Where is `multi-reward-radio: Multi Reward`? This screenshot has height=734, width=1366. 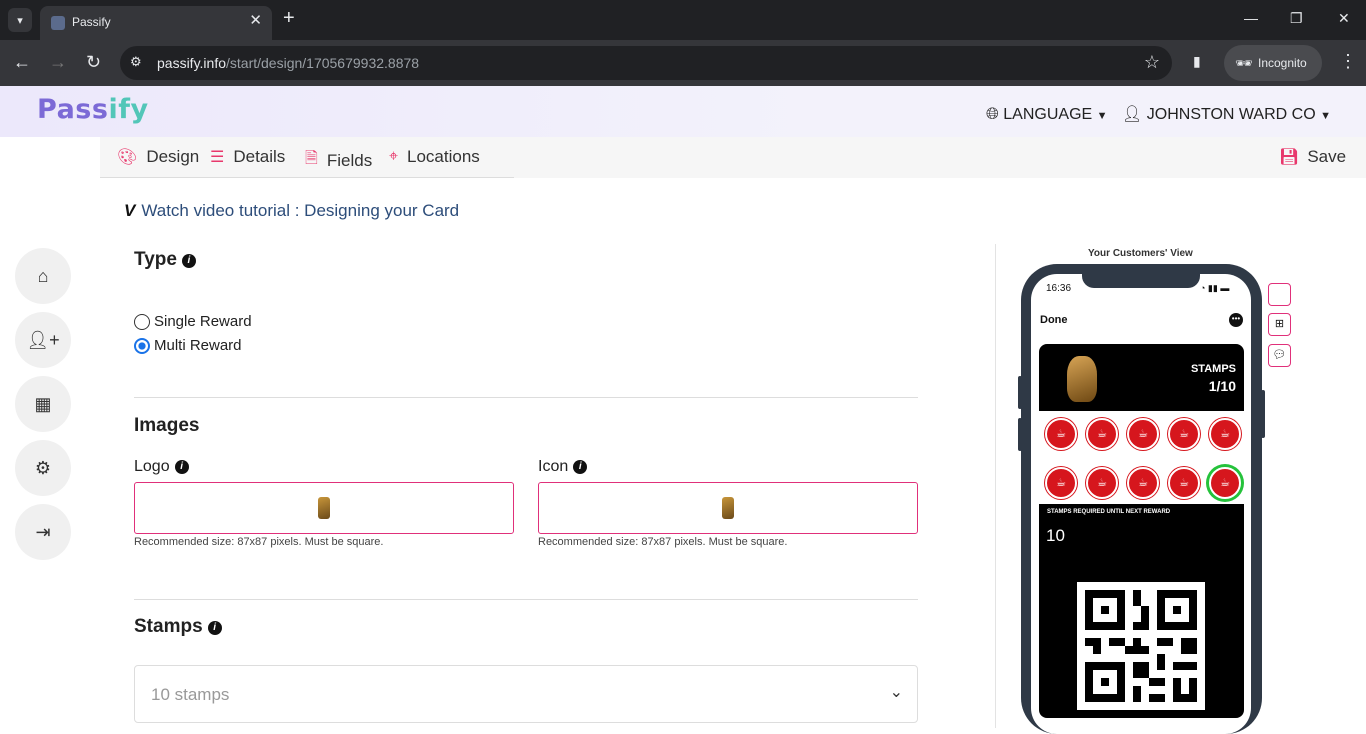
multi-reward-radio: Multi Reward is located at coordinates (188, 345).